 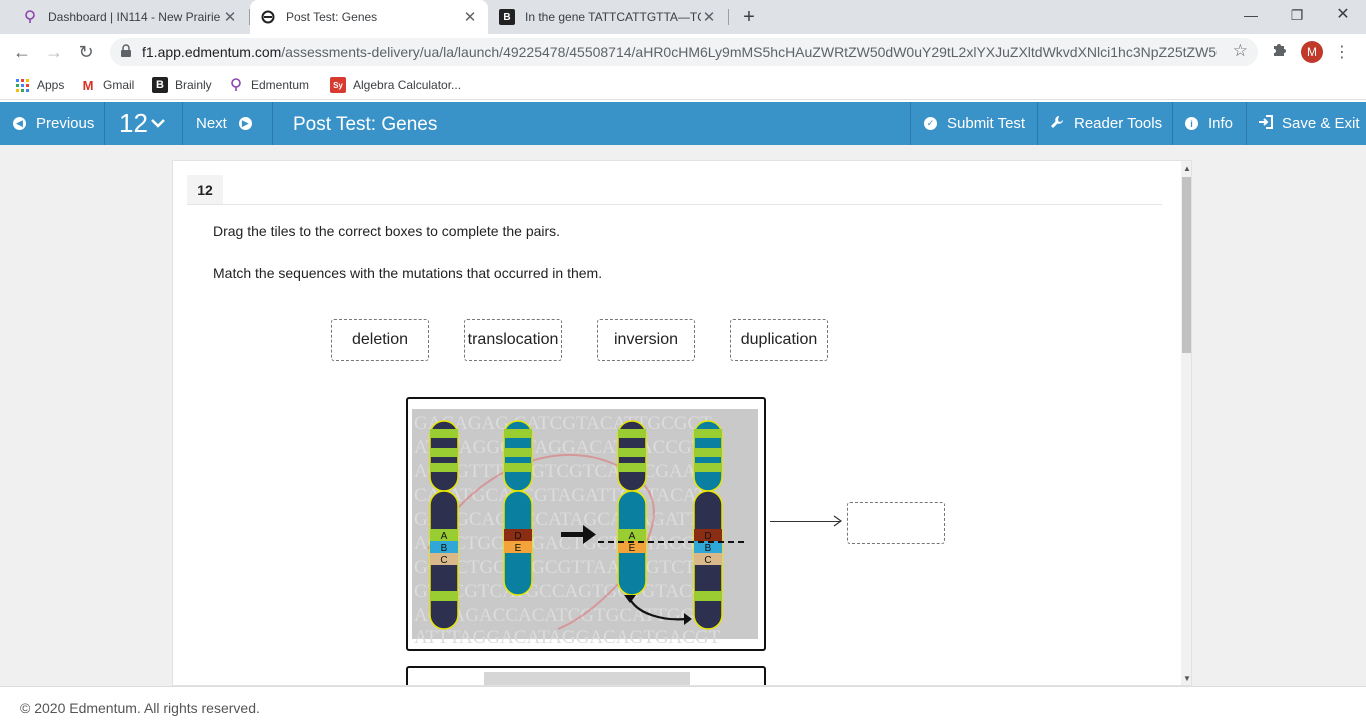 I want to click on reload-icon: ↻, so click(x=86, y=52).